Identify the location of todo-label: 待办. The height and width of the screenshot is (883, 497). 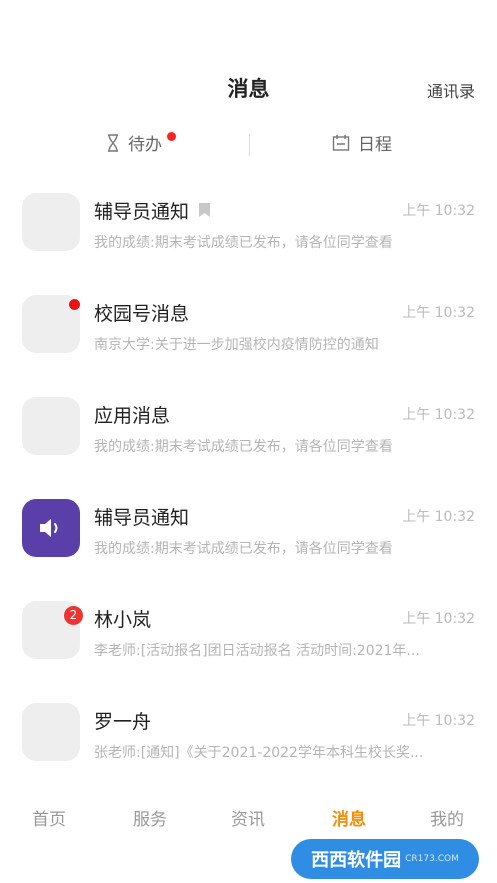
(145, 145).